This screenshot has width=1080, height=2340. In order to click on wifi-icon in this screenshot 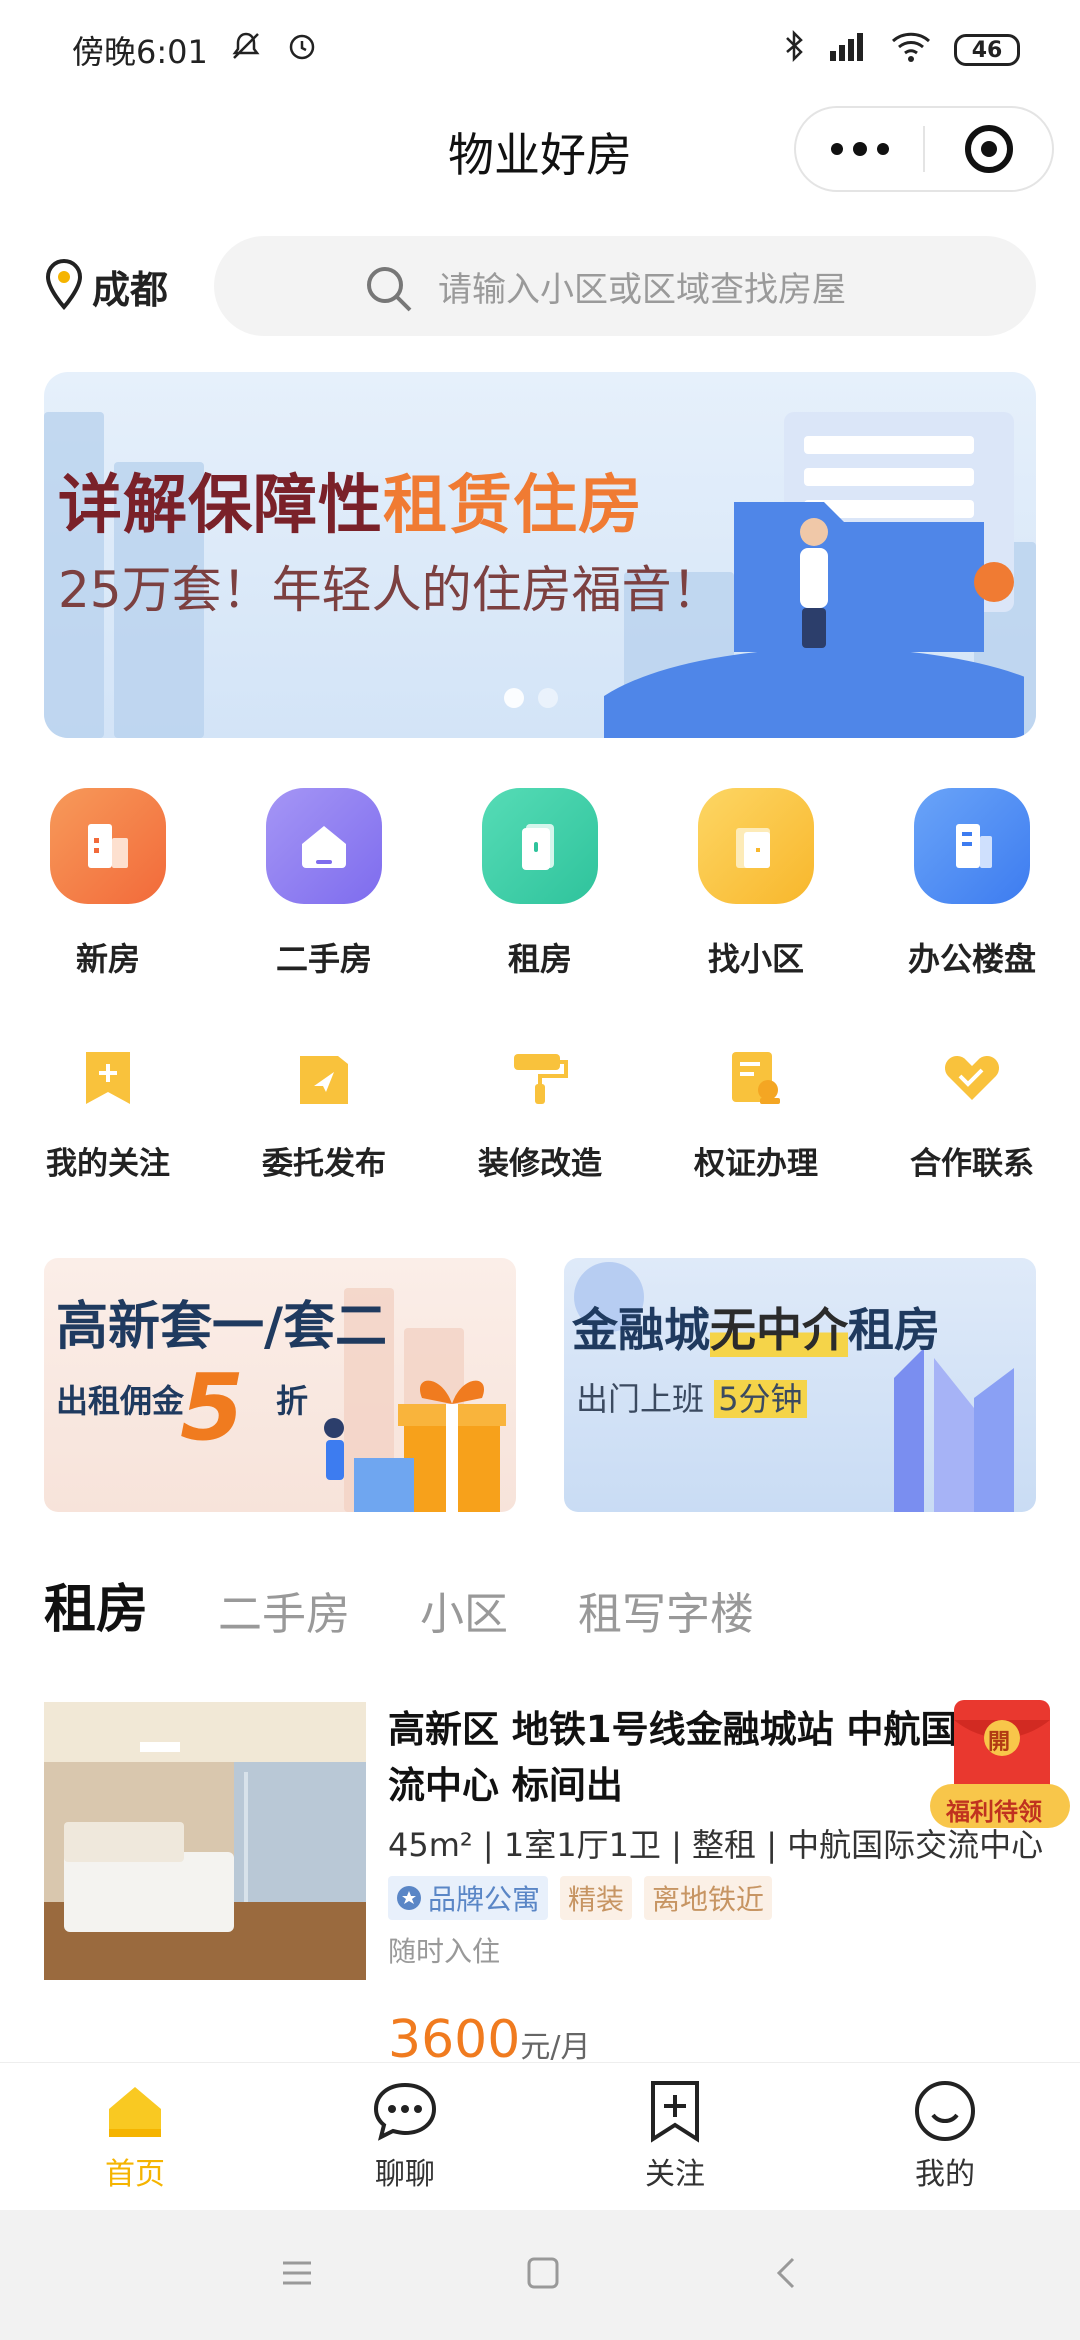, I will do `click(911, 50)`.